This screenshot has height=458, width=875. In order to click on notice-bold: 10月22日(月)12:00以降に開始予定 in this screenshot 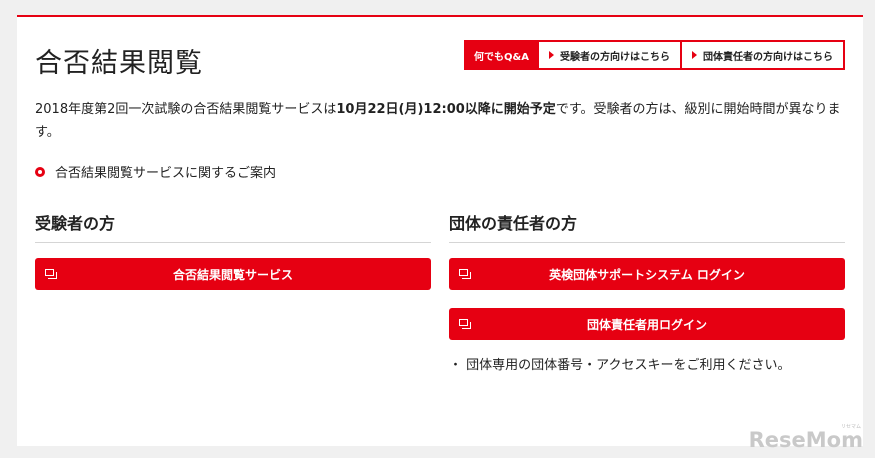, I will do `click(446, 109)`.